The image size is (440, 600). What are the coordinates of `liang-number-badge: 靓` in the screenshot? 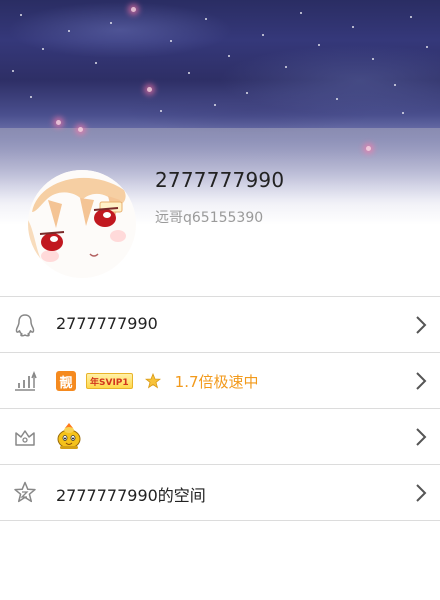 It's located at (66, 381).